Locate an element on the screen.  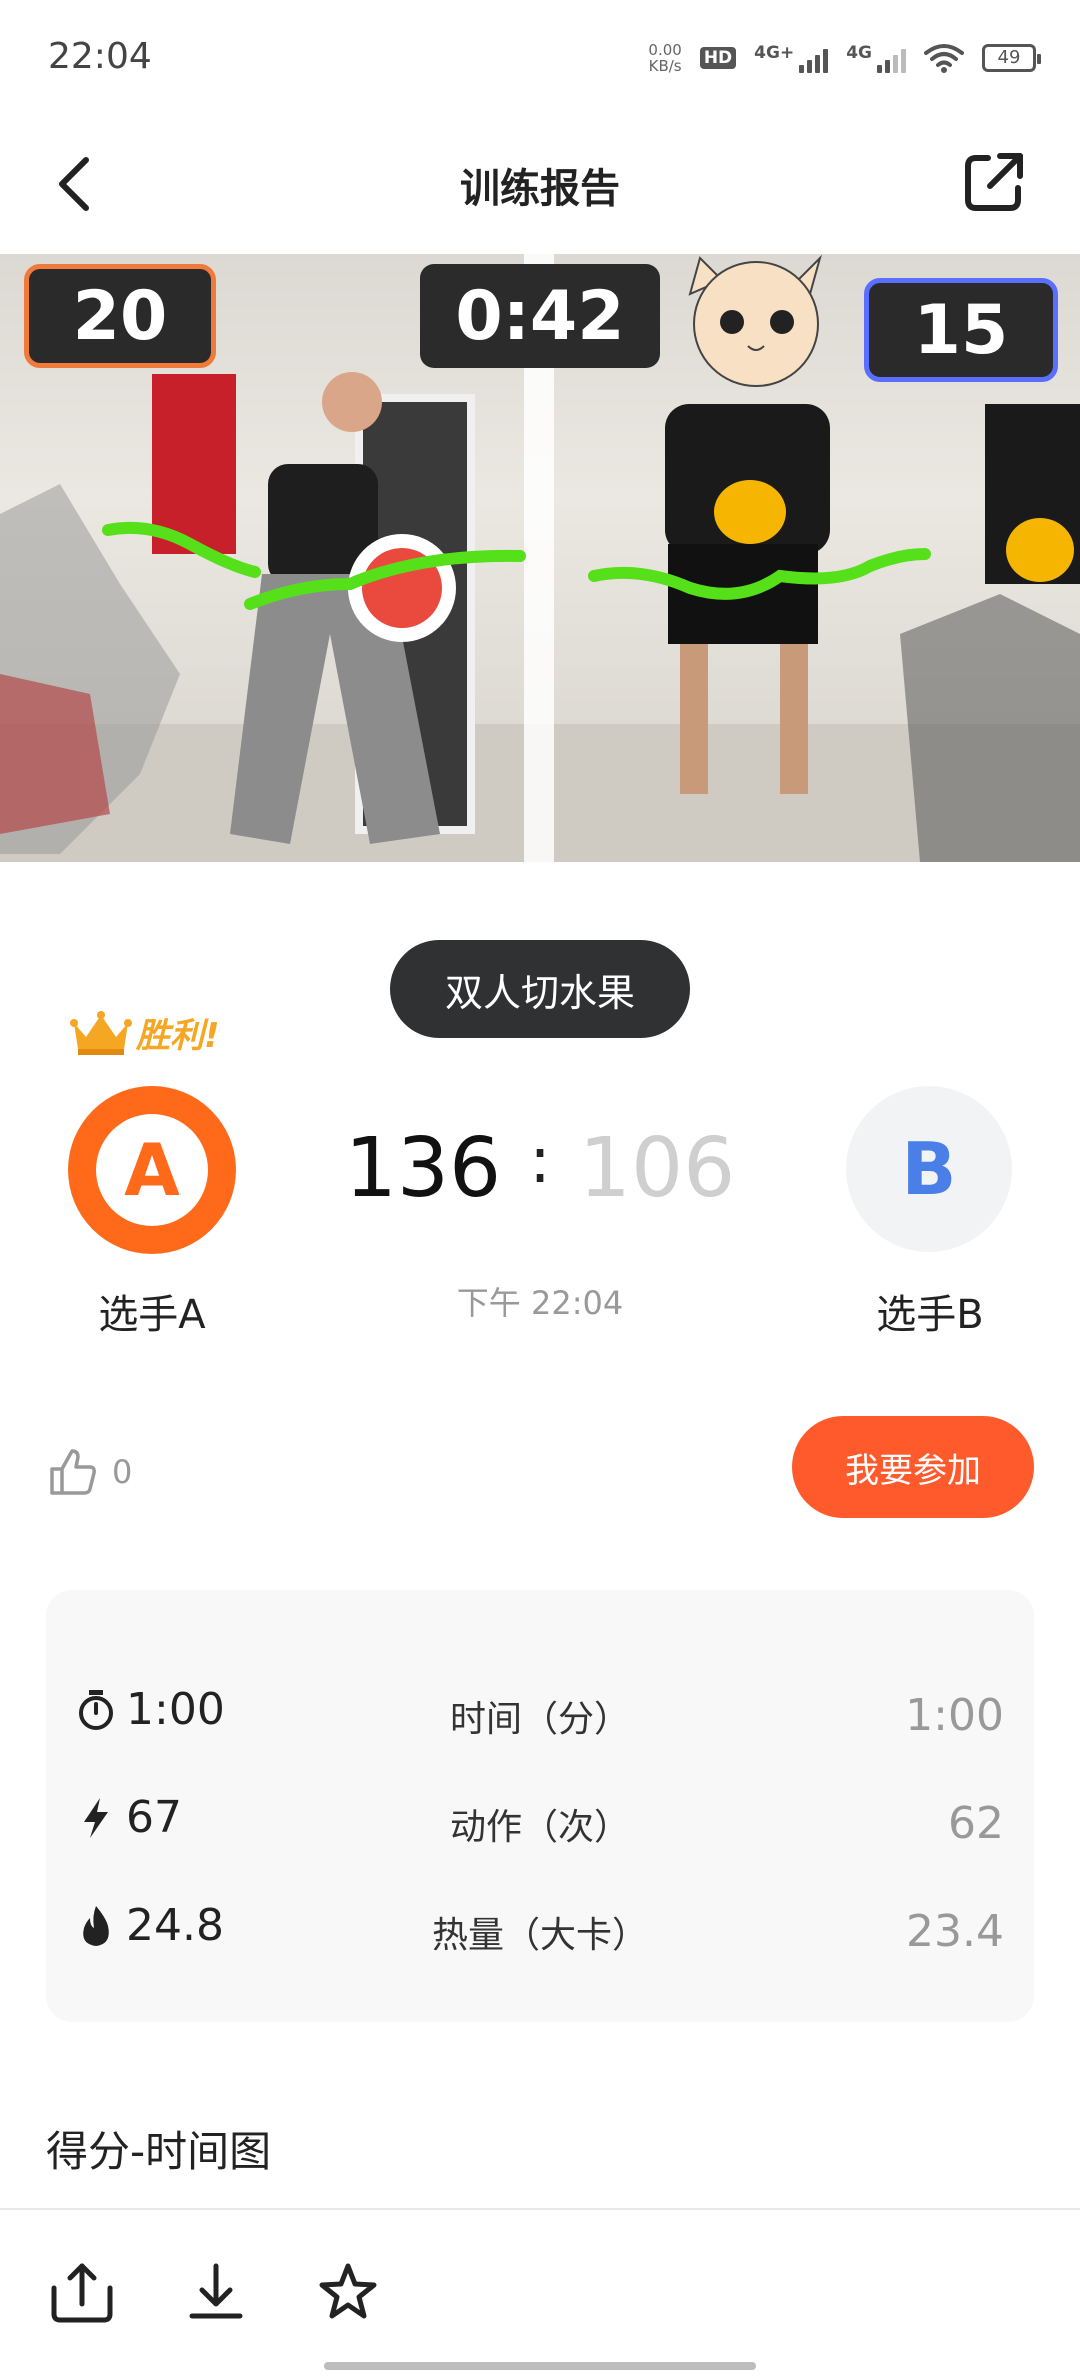
status-bar: 22:04 0.00 KB/s HD 4G+ 4G 49 is located at coordinates (540, 58).